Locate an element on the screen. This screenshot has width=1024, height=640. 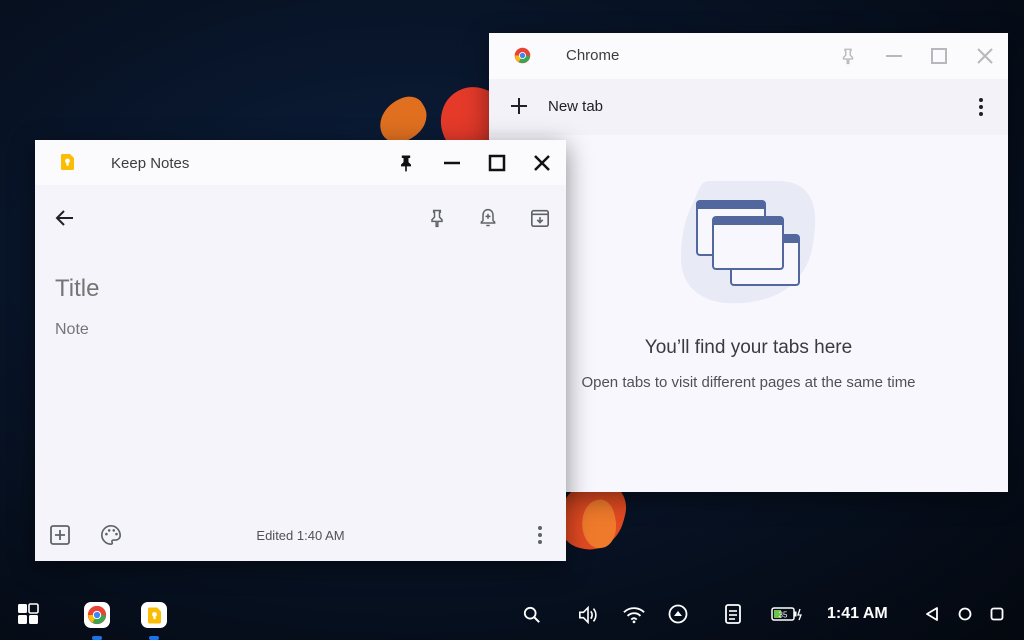
notes-icon is located at coordinates (733, 614).